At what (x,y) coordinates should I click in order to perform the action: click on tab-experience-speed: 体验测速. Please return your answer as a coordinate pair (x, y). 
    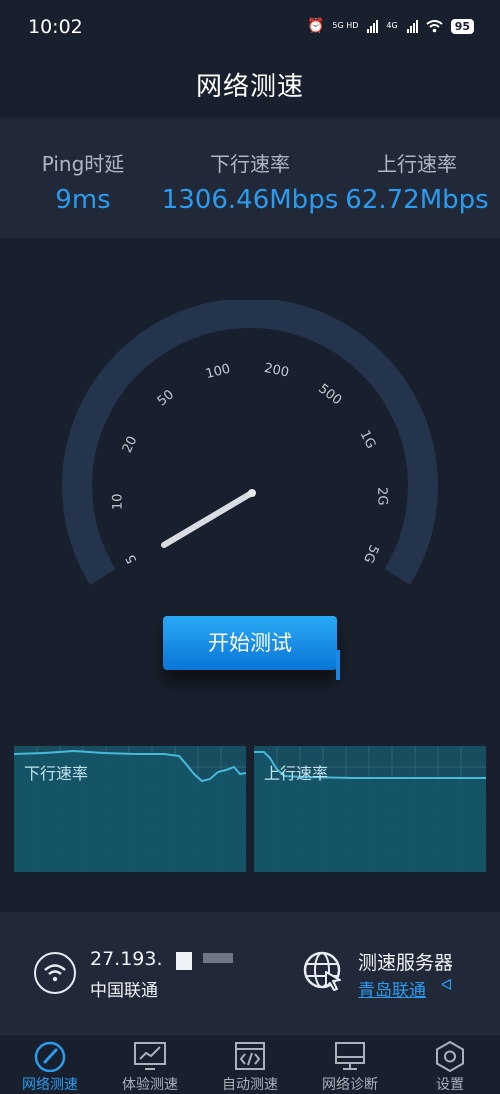
    Looking at the image, I should click on (150, 1063).